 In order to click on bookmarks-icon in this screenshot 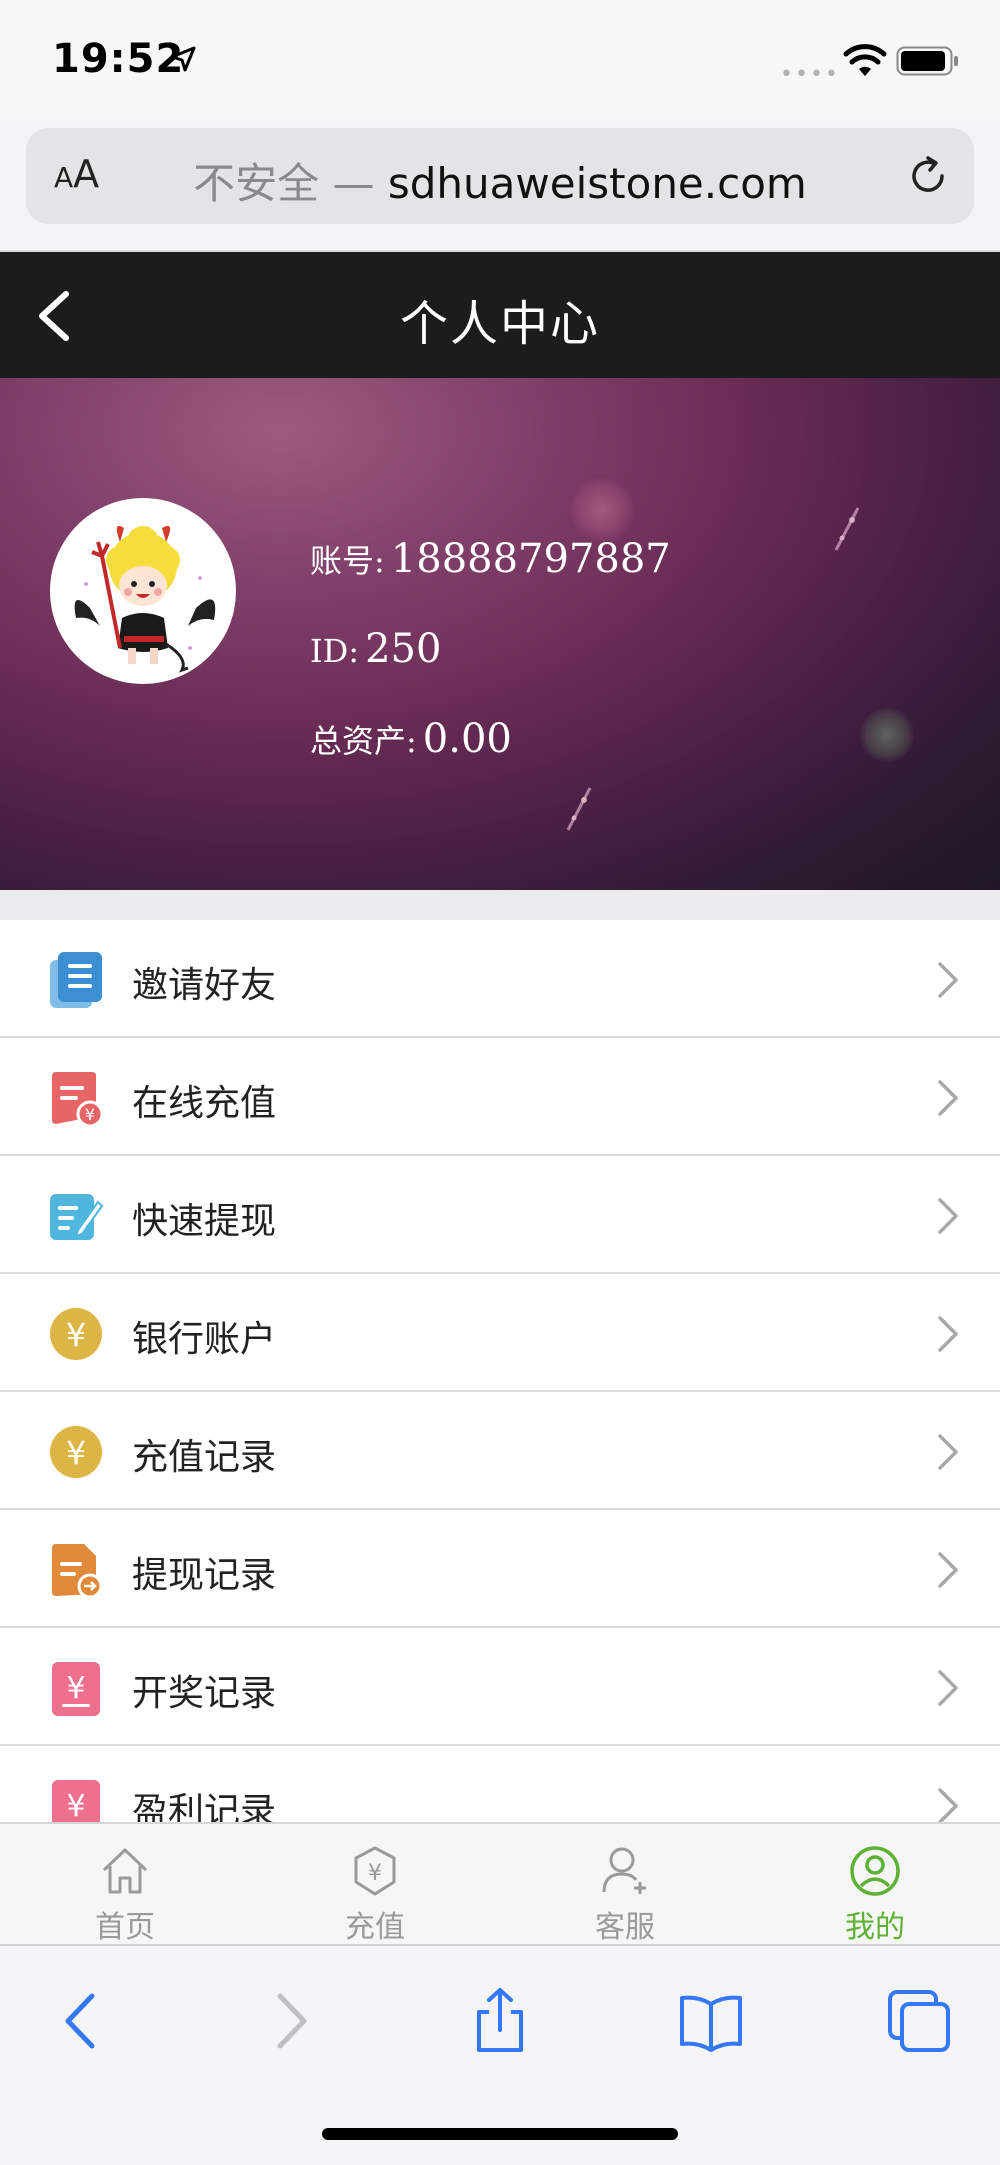, I will do `click(711, 2021)`.